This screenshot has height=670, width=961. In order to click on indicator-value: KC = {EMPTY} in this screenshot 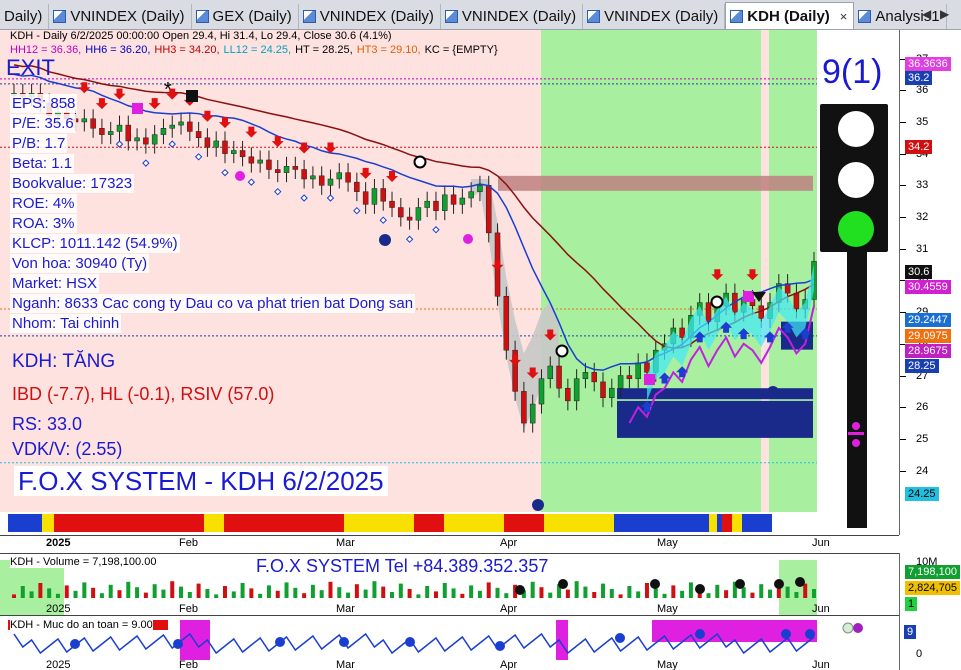, I will do `click(461, 50)`.